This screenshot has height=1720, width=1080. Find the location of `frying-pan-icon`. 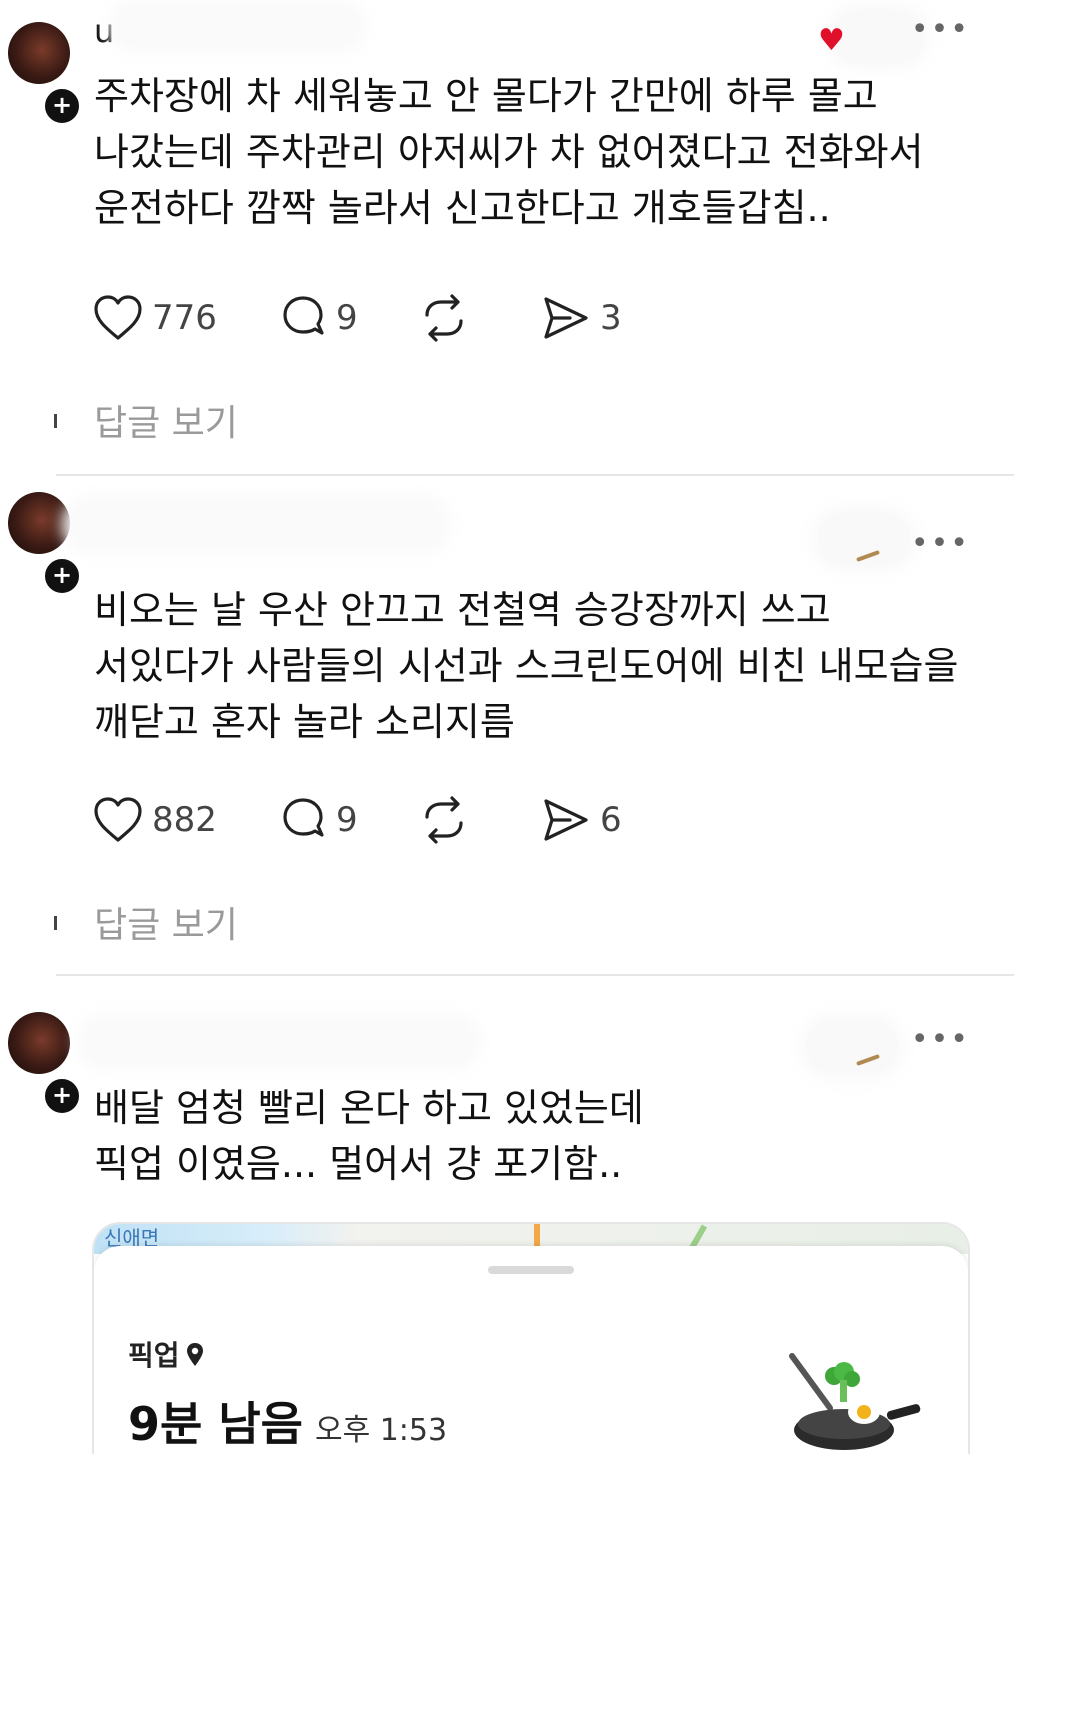

frying-pan-icon is located at coordinates (855, 1401).